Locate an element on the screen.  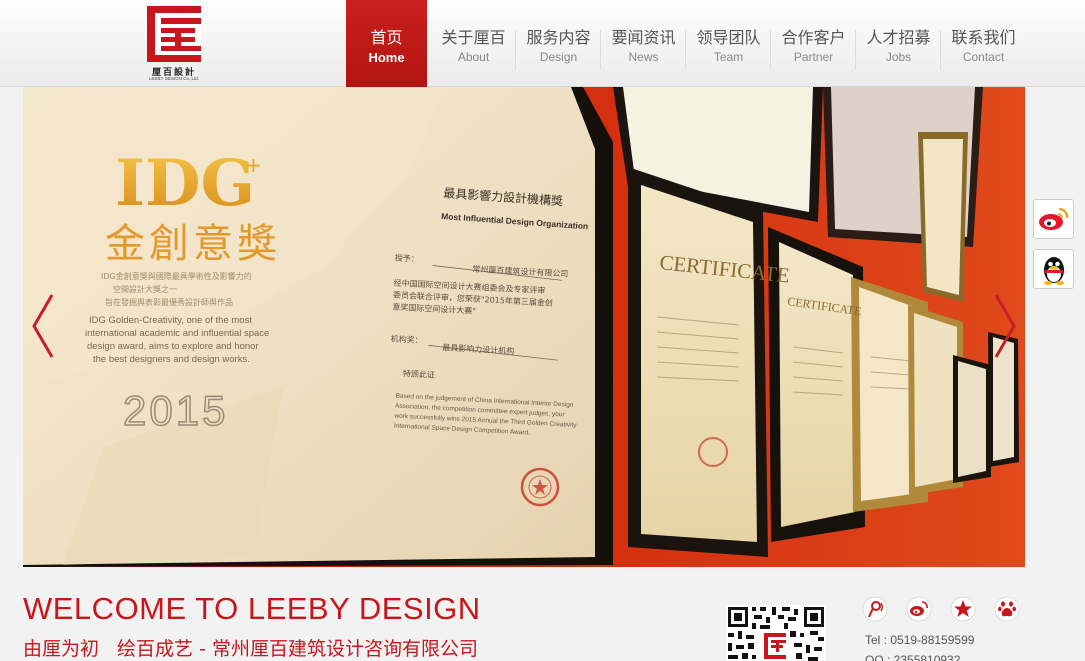
nav-item-cn-label: 关于厘百 is located at coordinates (473, 37).